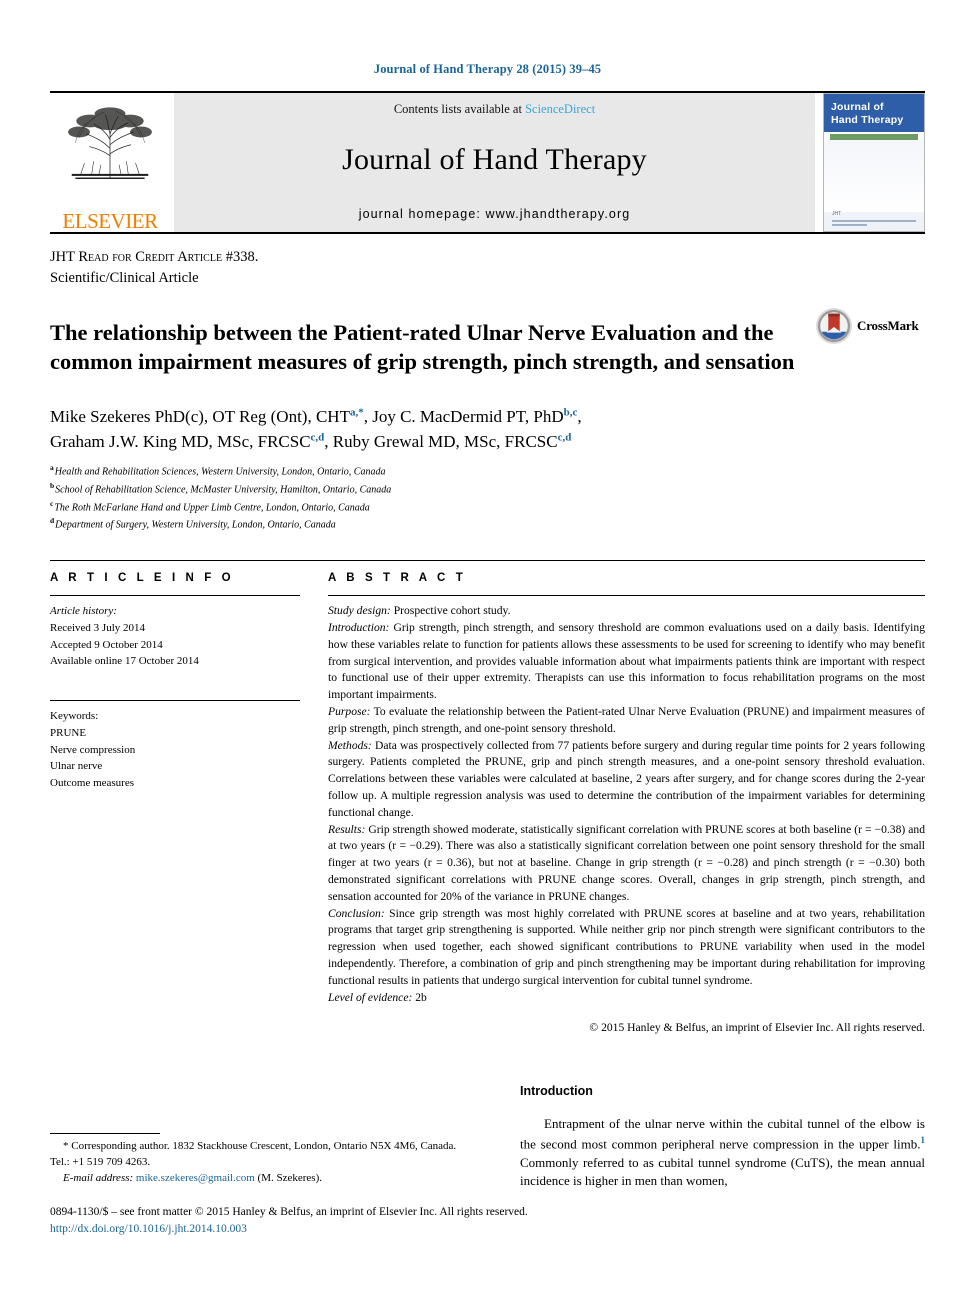  Describe the element at coordinates (175, 701) in the screenshot. I see `keywords-rule` at that location.